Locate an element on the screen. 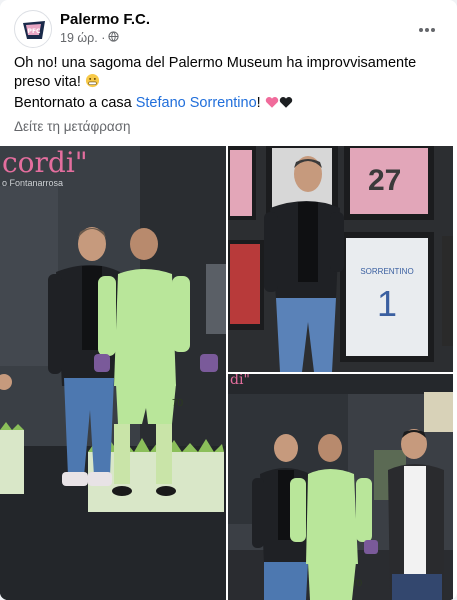  post-meta: 19 ώρ. · is located at coordinates (89, 38).